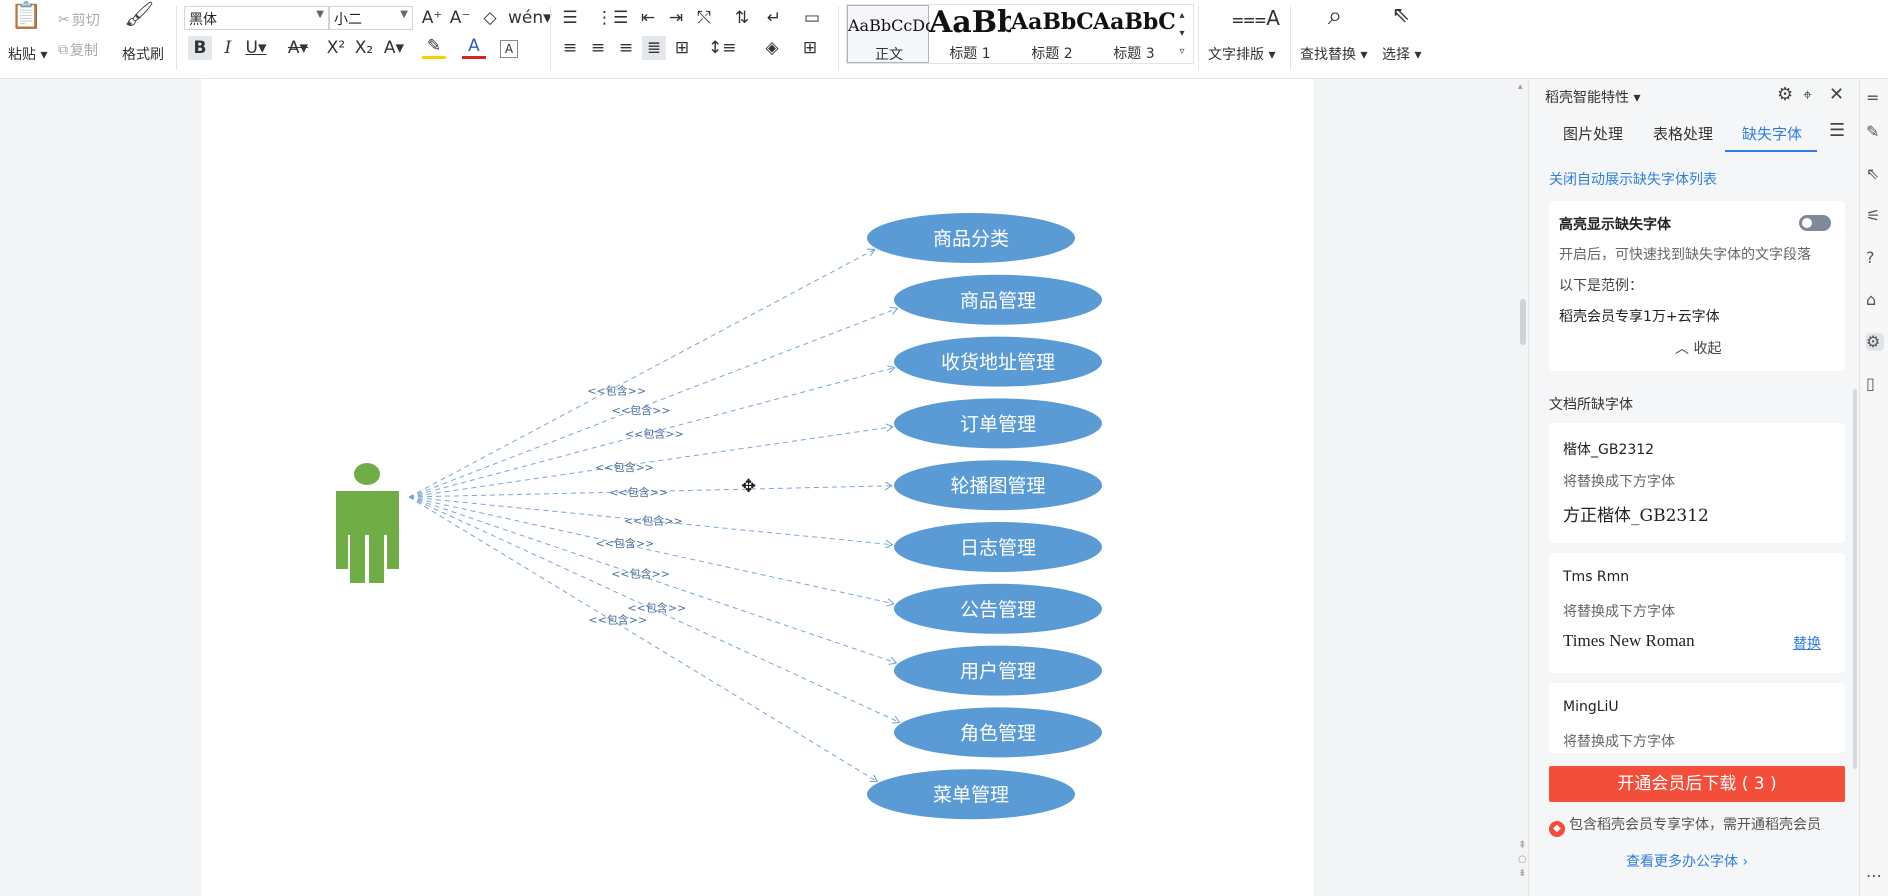 This screenshot has height=896, width=1888. What do you see at coordinates (812, 18) in the screenshot?
I see `ruler-icon: ▭` at bounding box center [812, 18].